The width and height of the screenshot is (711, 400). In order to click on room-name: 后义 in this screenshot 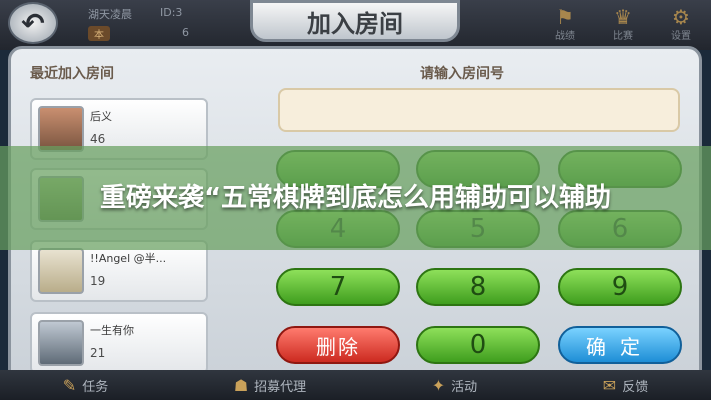, I will do `click(101, 116)`.